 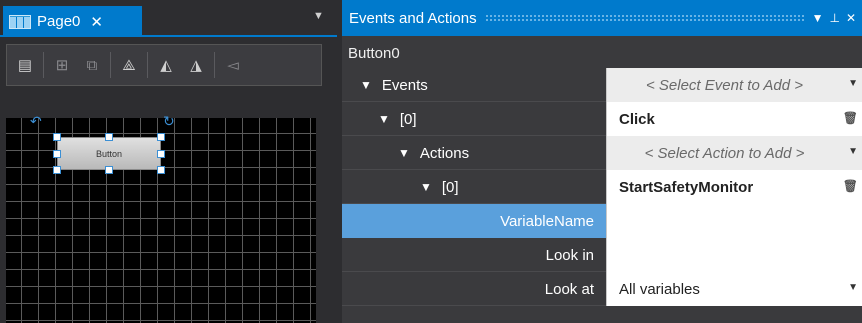 What do you see at coordinates (25, 65) in the screenshot?
I see `properties-icon: ▤` at bounding box center [25, 65].